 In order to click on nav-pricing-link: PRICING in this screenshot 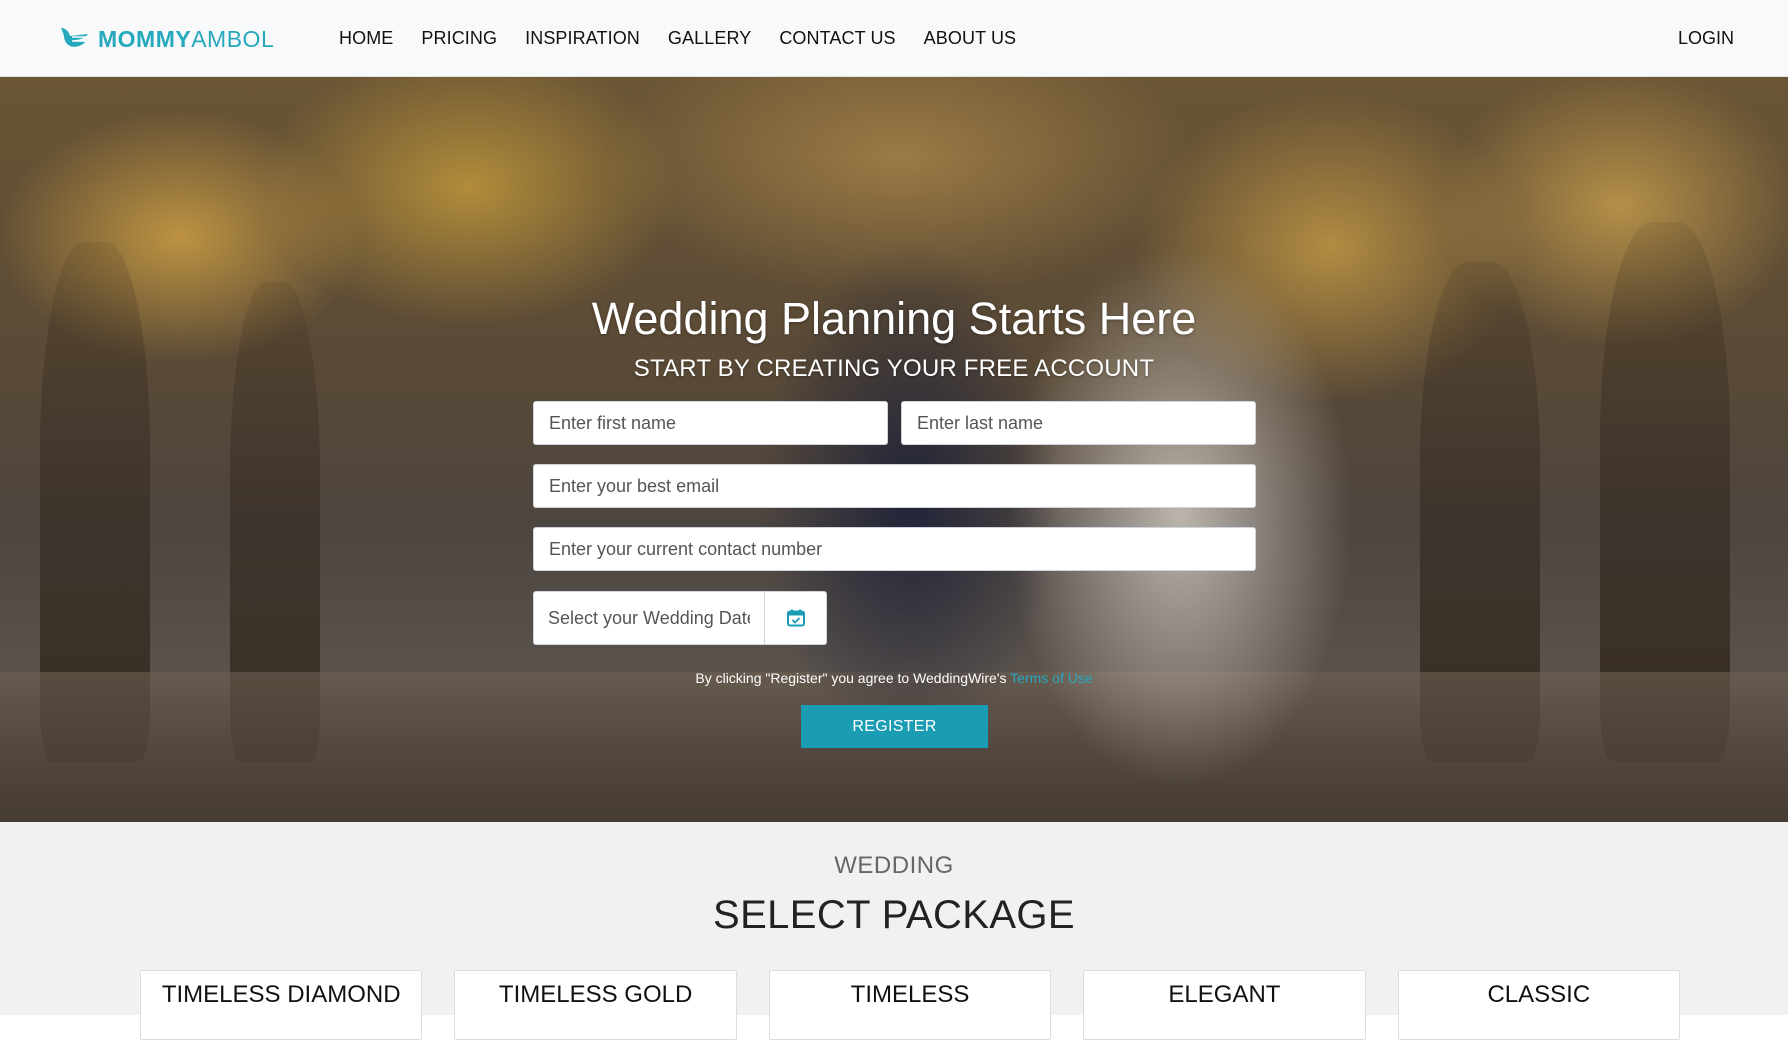, I will do `click(459, 38)`.